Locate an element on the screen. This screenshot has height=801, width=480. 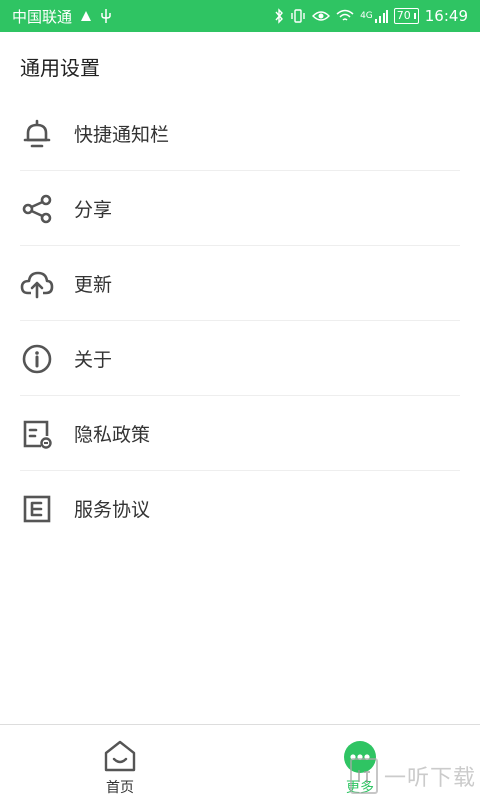
signal-icon: 4G is located at coordinates (374, 16).